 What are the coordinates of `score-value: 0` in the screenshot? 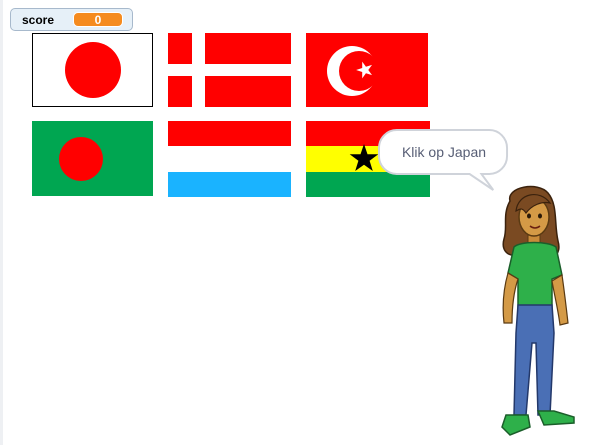 It's located at (98, 19).